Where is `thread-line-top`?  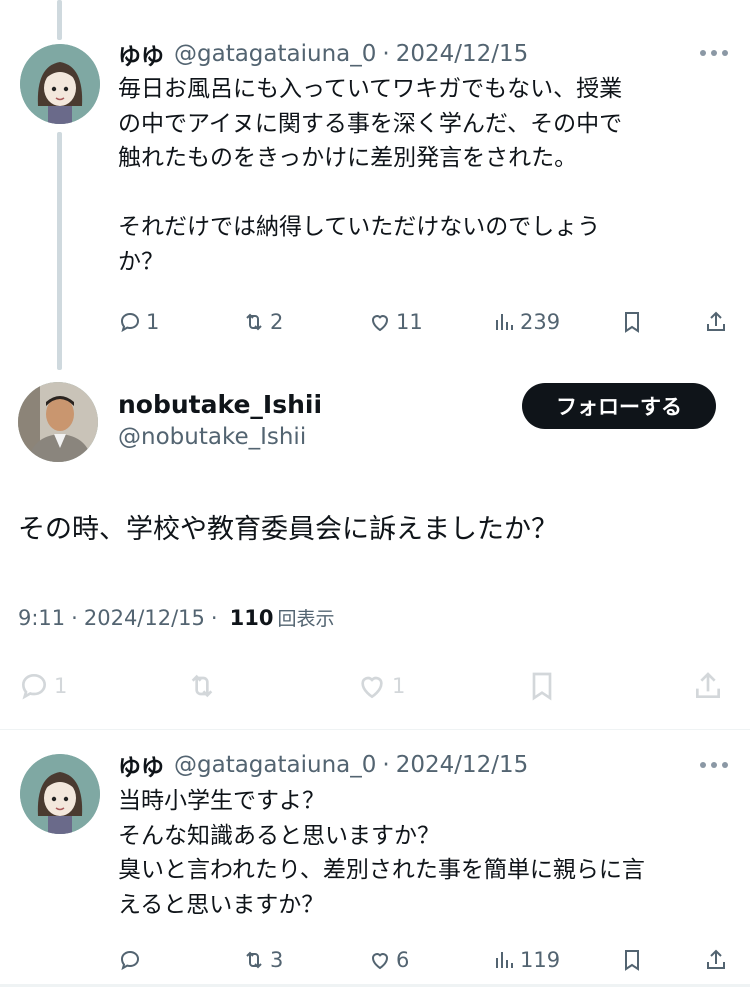
thread-line-top is located at coordinates (59, 20).